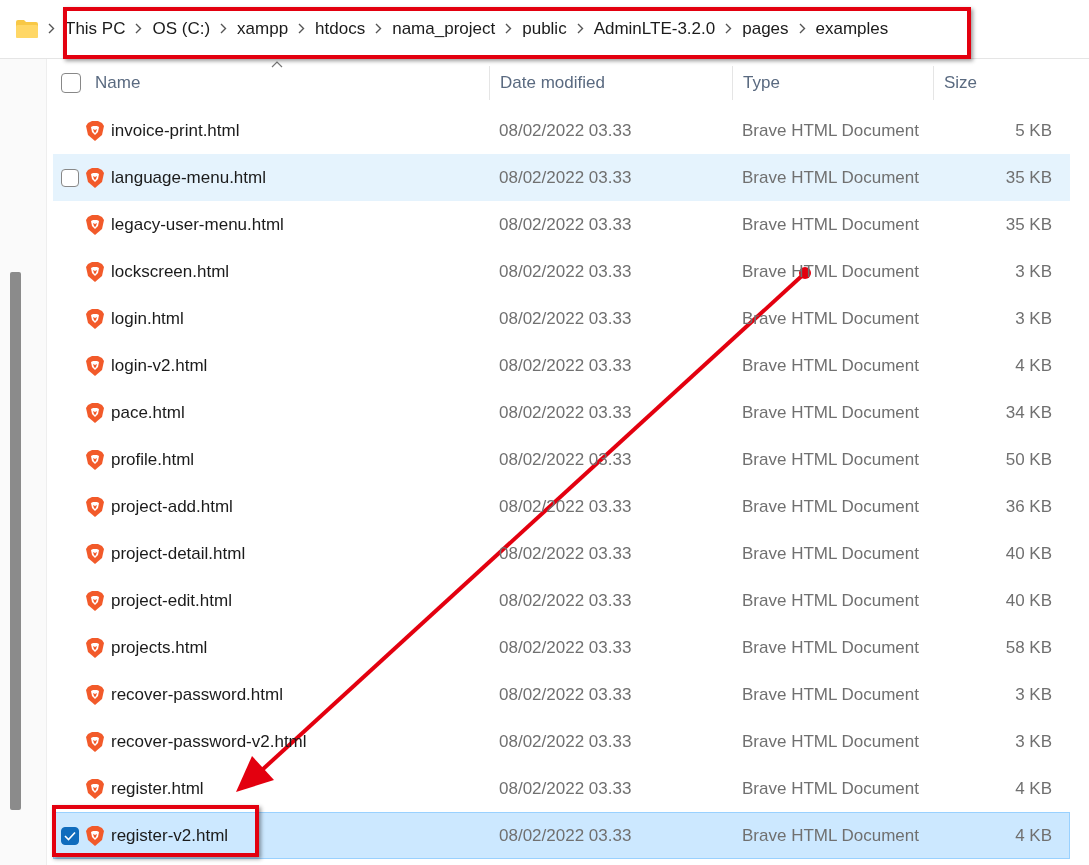 The height and width of the screenshot is (865, 1089). What do you see at coordinates (95, 29) in the screenshot?
I see `breadcrumb-item: This PC` at bounding box center [95, 29].